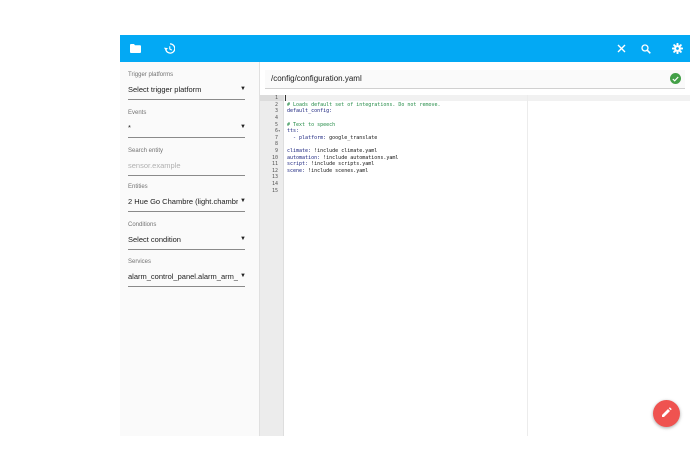 Image resolution: width=690 pixels, height=460 pixels. I want to click on line-number: 11, so click(274, 164).